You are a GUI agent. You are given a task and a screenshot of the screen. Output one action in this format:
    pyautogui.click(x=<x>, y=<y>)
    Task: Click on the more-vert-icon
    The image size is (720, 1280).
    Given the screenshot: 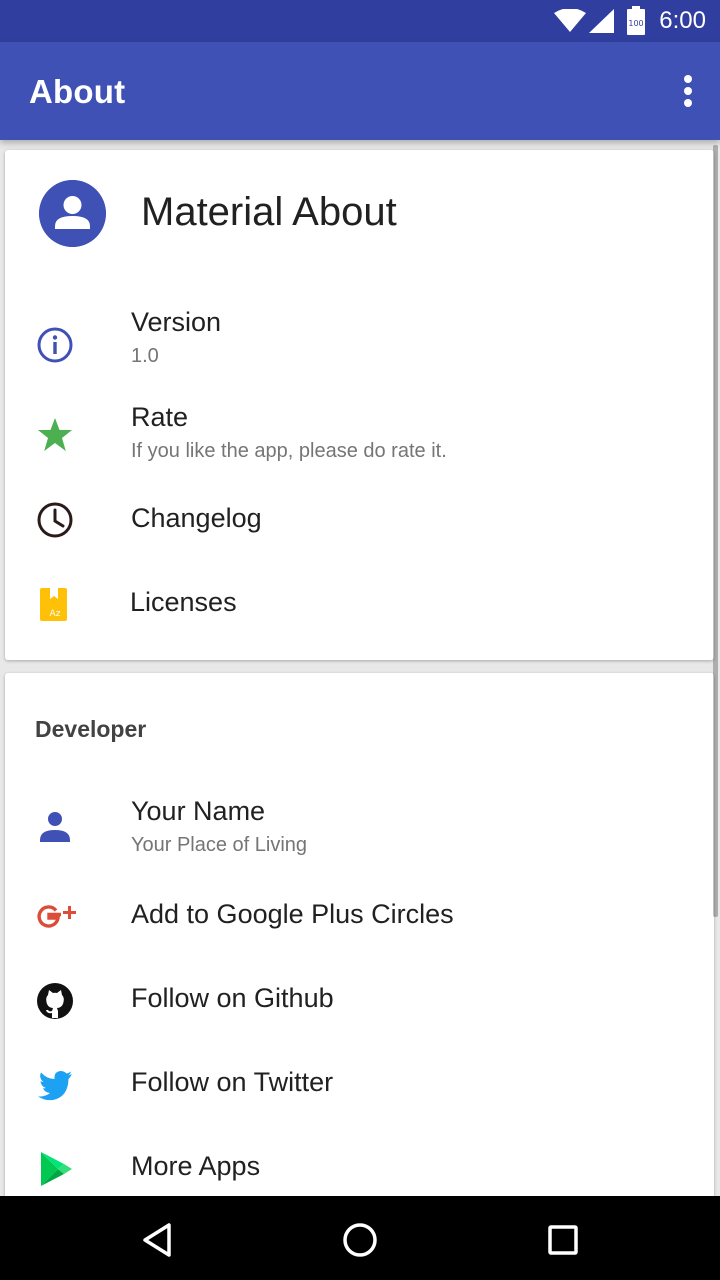 What is the action you would take?
    pyautogui.click(x=688, y=91)
    